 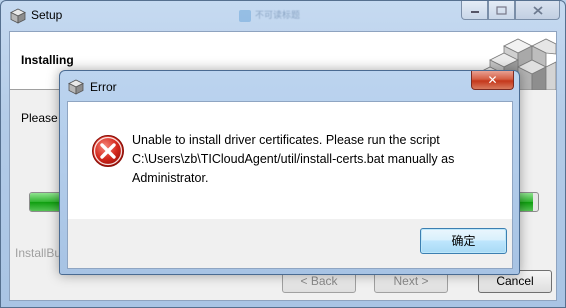 What do you see at coordinates (108, 151) in the screenshot?
I see `error-x-icon` at bounding box center [108, 151].